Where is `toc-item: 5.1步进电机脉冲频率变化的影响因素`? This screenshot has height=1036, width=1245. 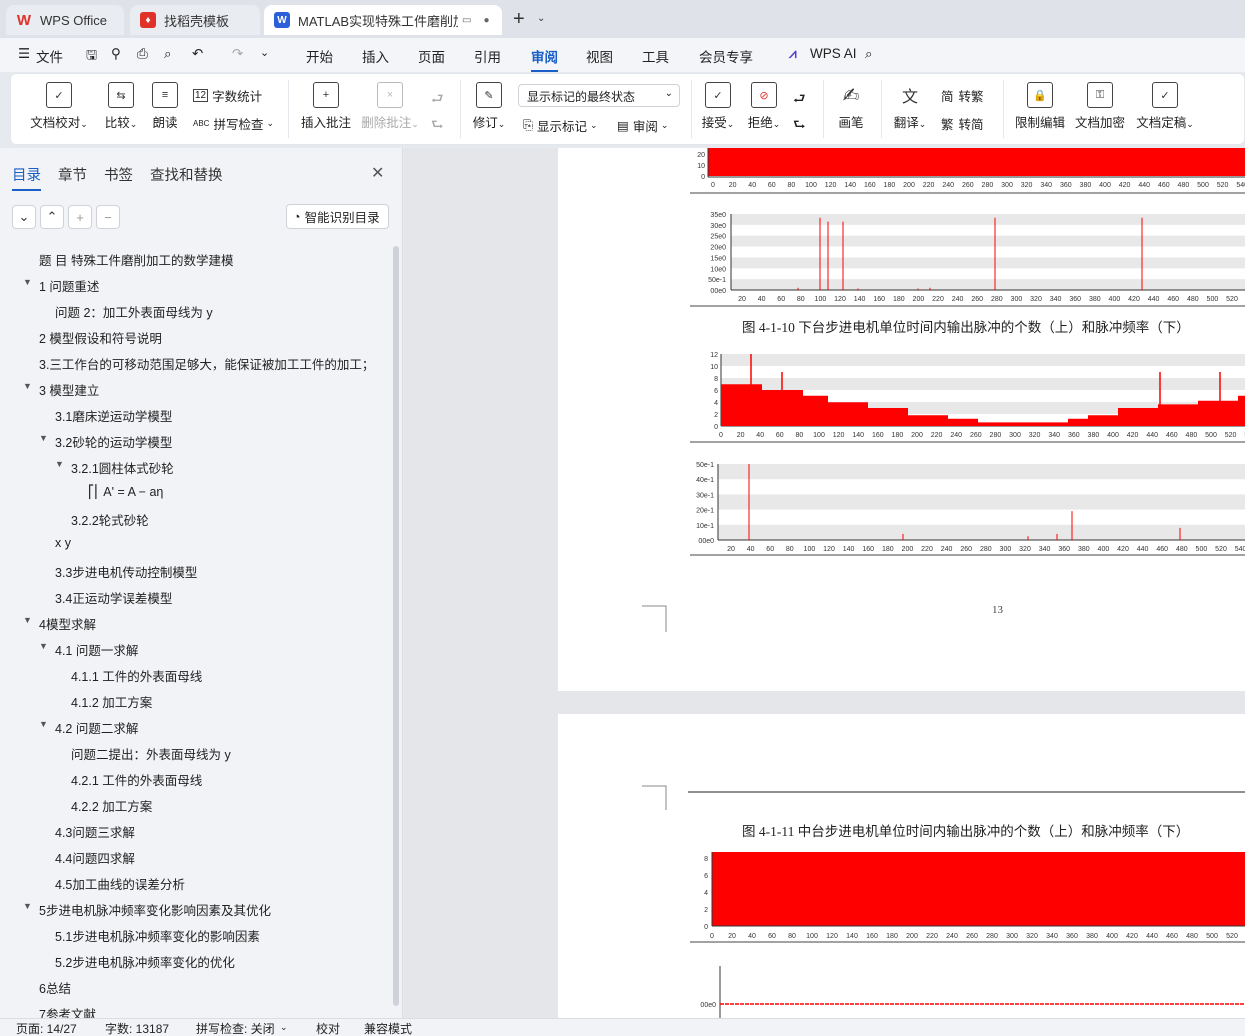 toc-item: 5.1步进电机脉冲频率变化的影响因素 is located at coordinates (157, 935).